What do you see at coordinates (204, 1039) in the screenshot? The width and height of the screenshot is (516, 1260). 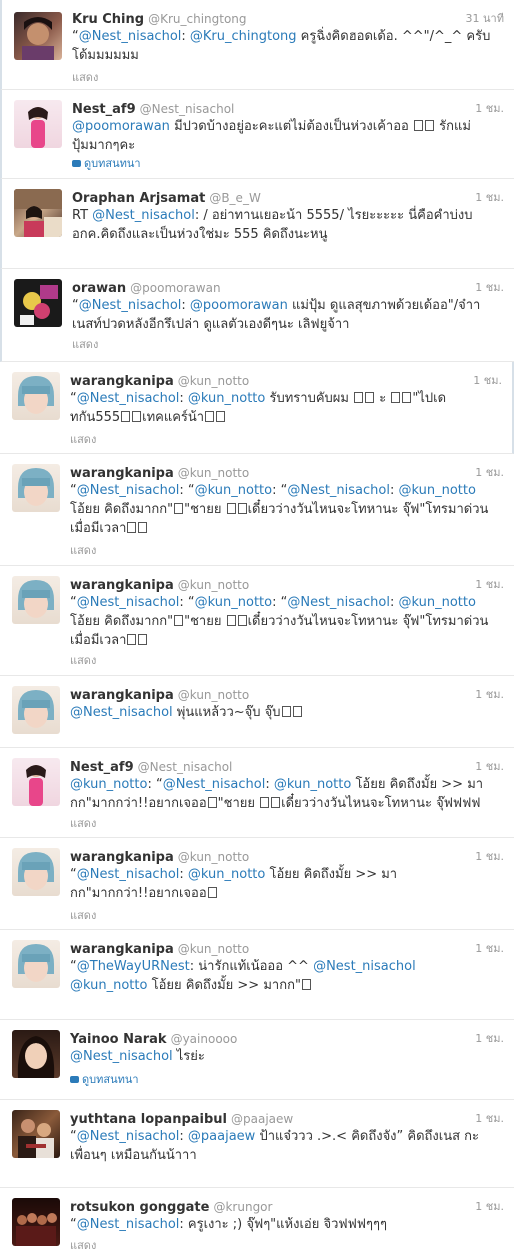 I see `tweet-username: @yainoooo` at bounding box center [204, 1039].